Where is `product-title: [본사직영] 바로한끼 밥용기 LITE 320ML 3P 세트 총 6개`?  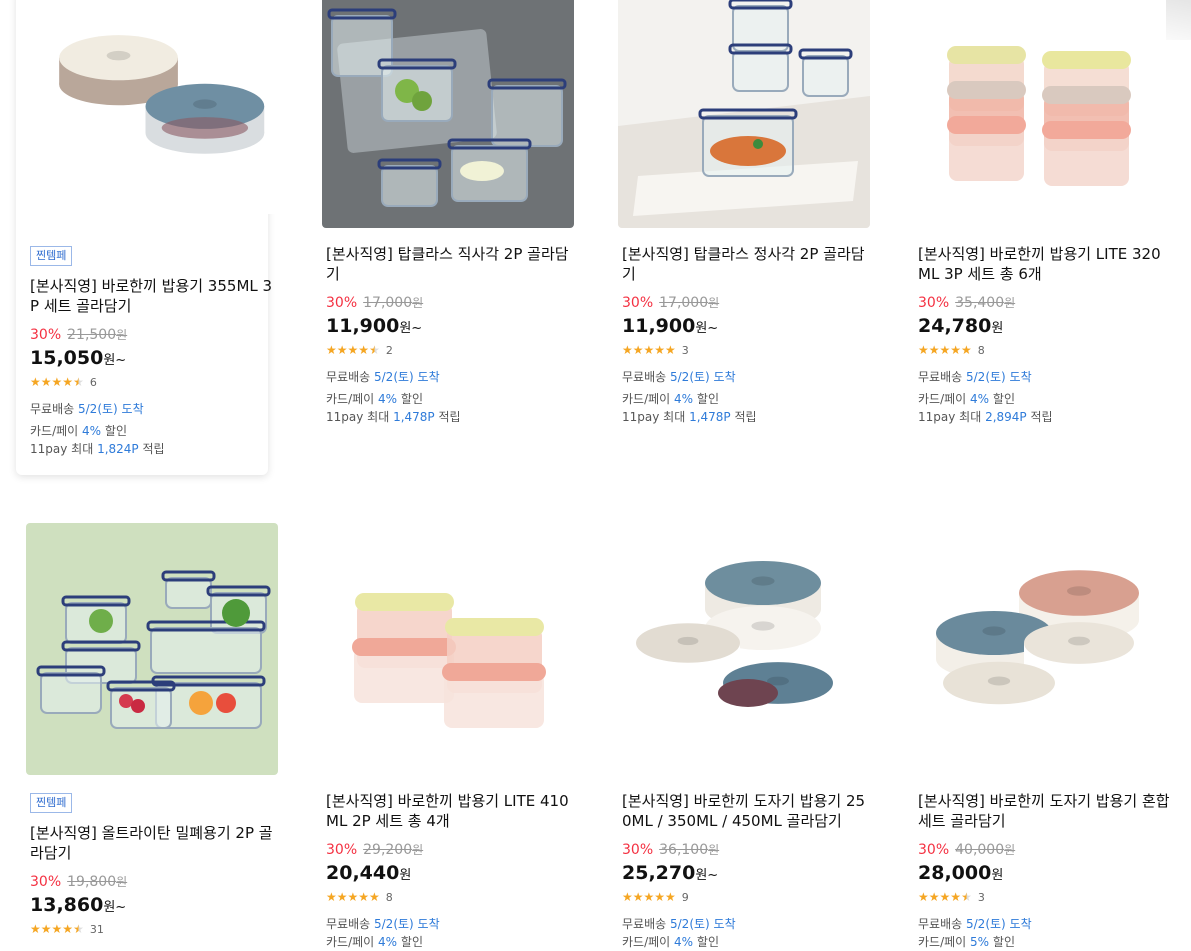
product-title: [본사직영] 바로한끼 밥용기 LITE 320ML 3P 세트 총 6개 is located at coordinates (1044, 264).